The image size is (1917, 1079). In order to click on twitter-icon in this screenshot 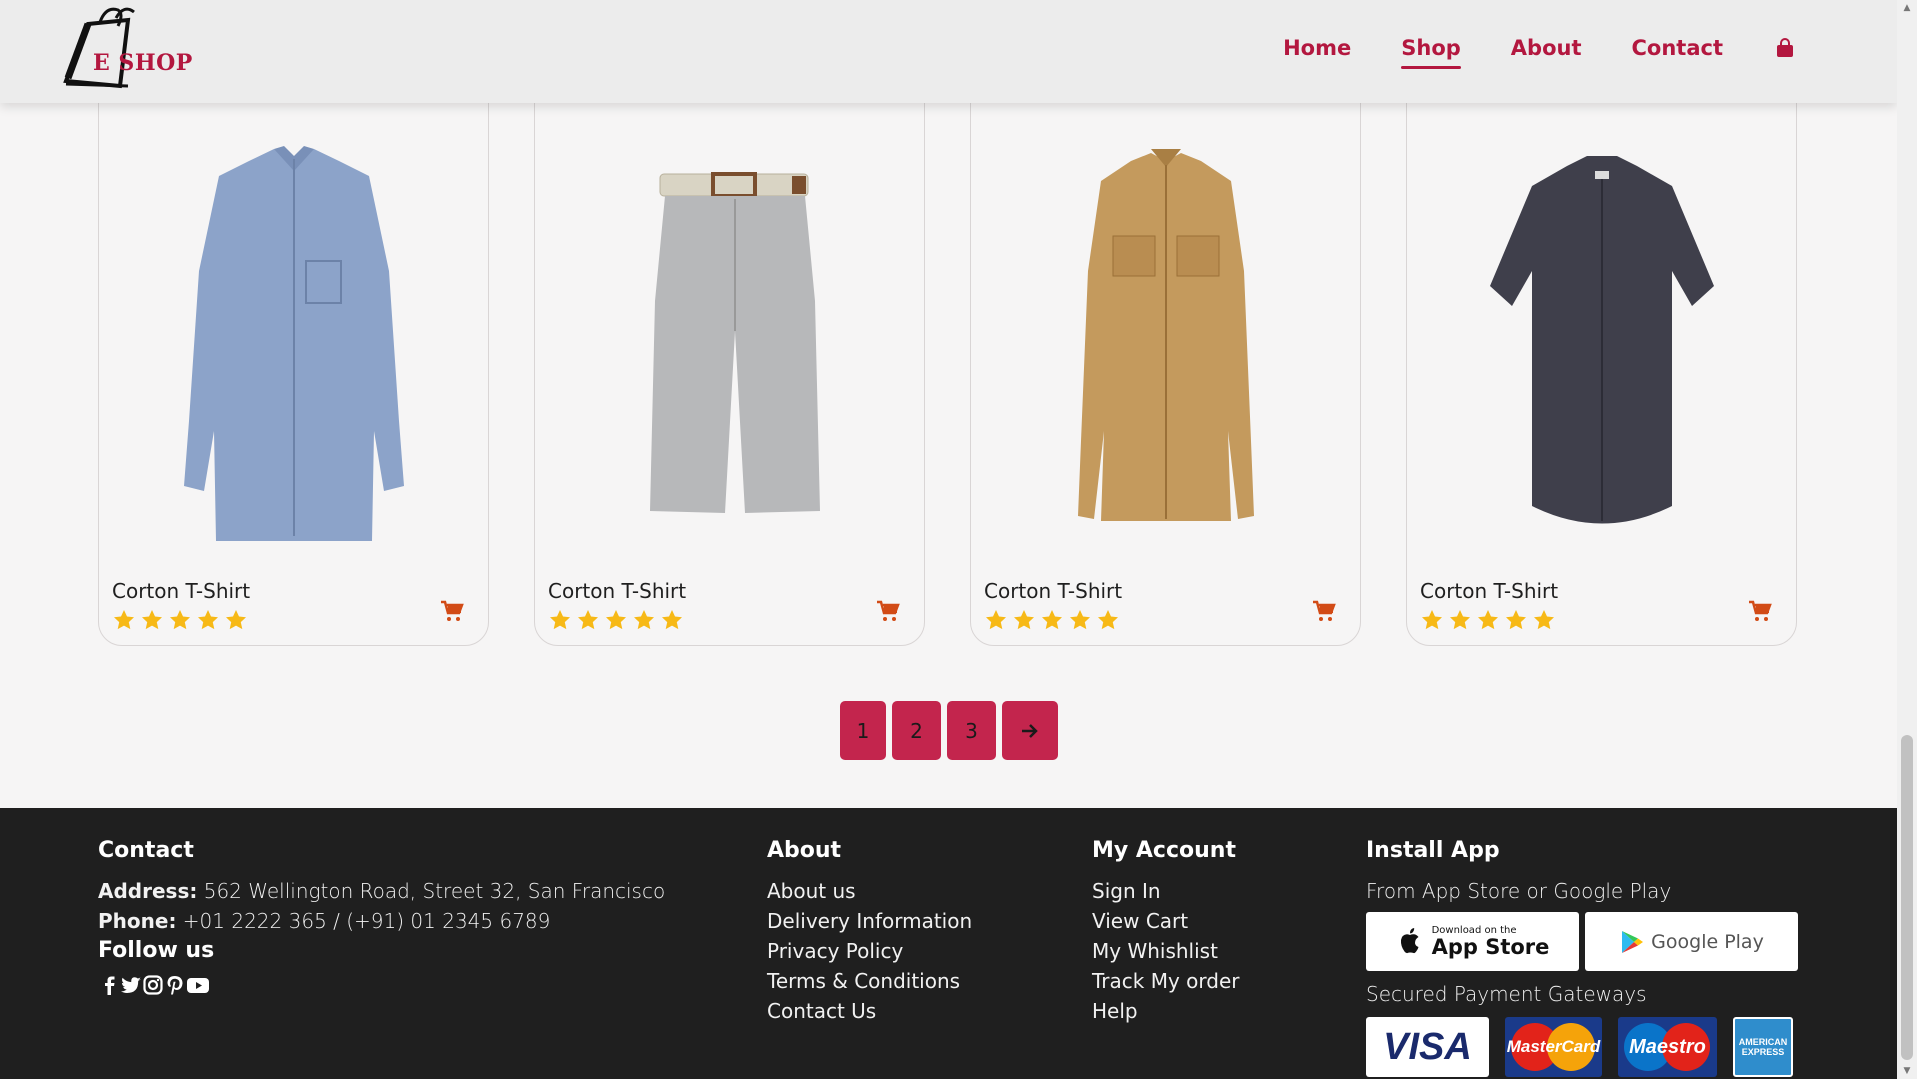, I will do `click(131, 985)`.